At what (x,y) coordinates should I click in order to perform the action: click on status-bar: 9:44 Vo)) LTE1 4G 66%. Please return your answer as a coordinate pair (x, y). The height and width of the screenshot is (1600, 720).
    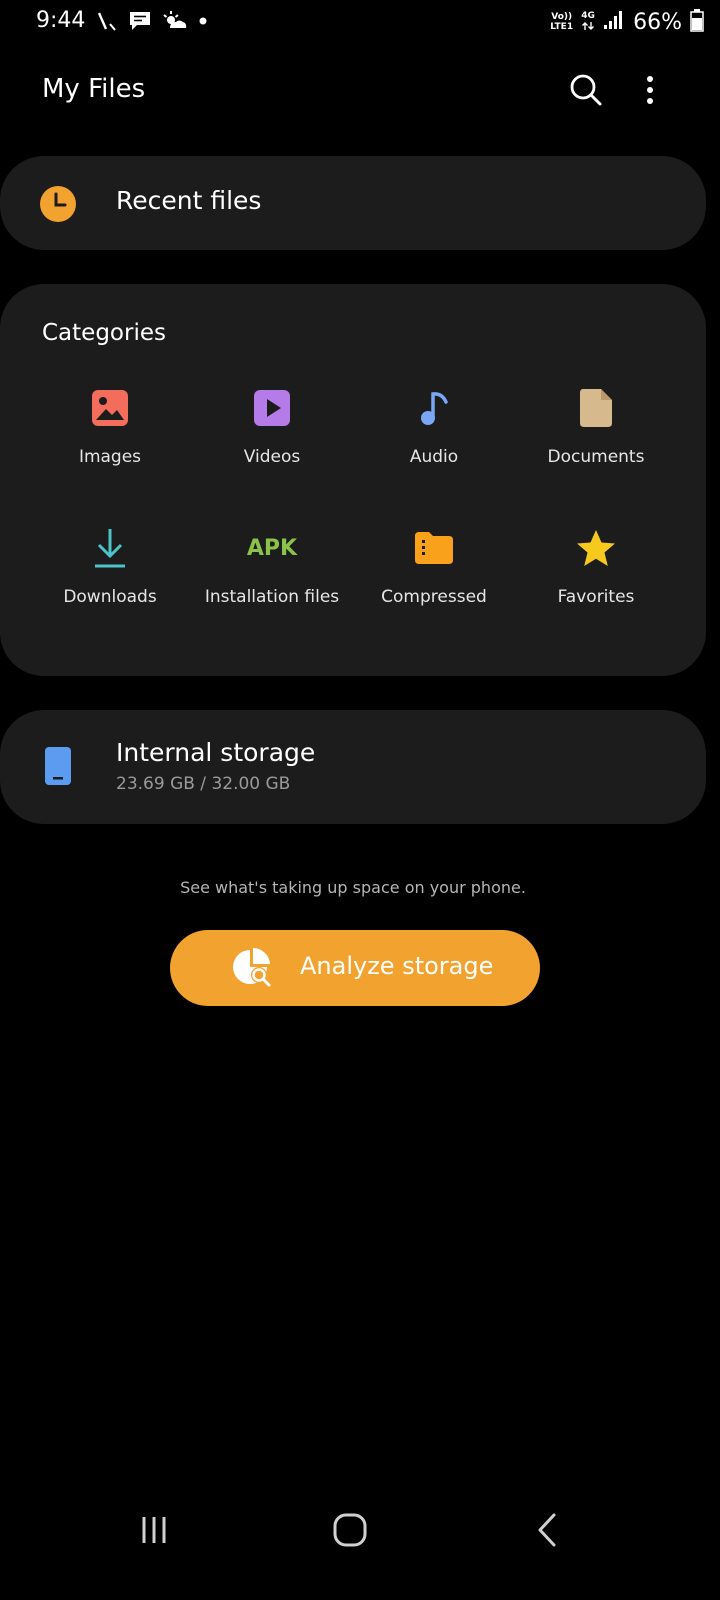
    Looking at the image, I should click on (360, 24).